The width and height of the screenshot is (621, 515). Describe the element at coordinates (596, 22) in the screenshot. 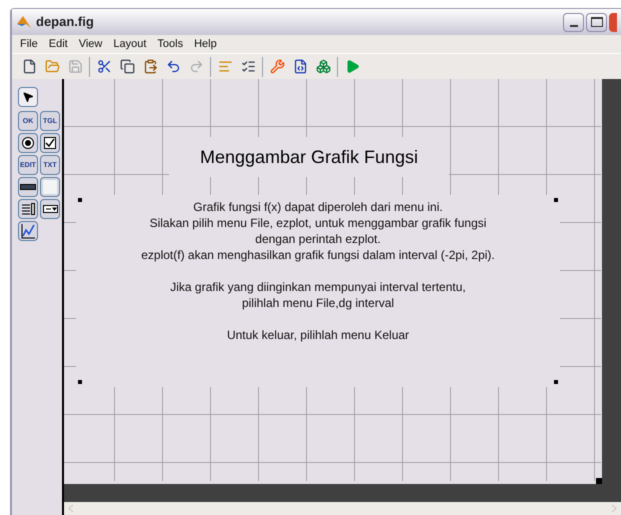

I see `maximize-button` at that location.